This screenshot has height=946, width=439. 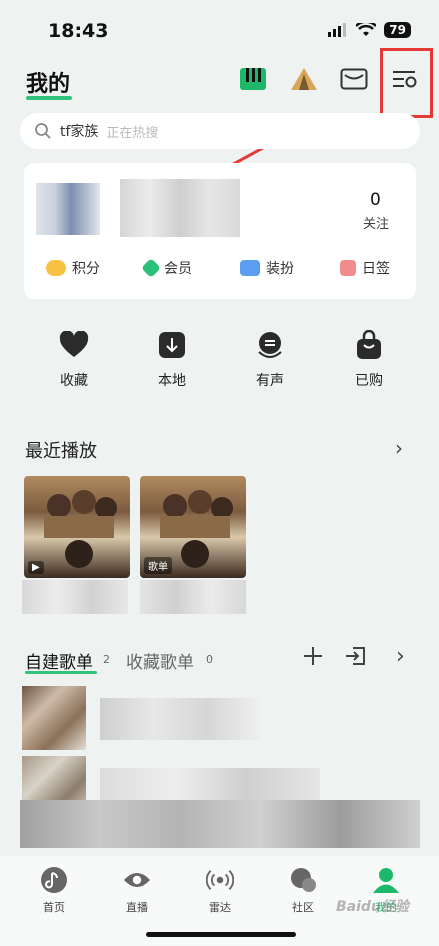 I want to click on tent-icon, so click(x=304, y=79).